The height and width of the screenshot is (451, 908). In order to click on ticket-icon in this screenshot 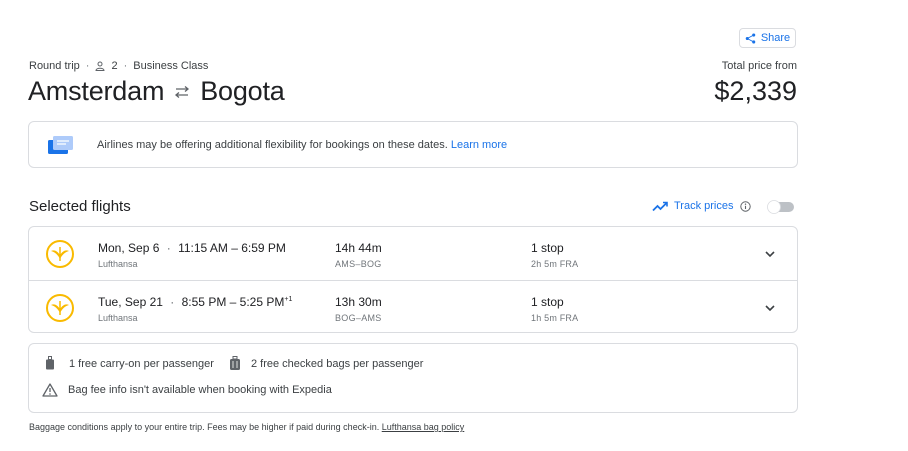, I will do `click(60, 144)`.